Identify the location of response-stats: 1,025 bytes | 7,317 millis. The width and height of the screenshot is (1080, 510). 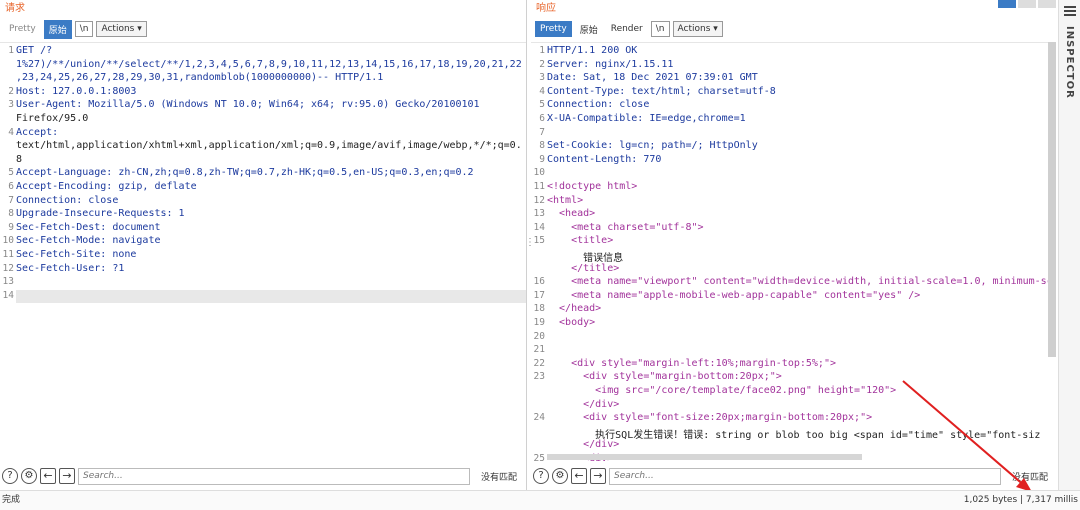
(1020, 500).